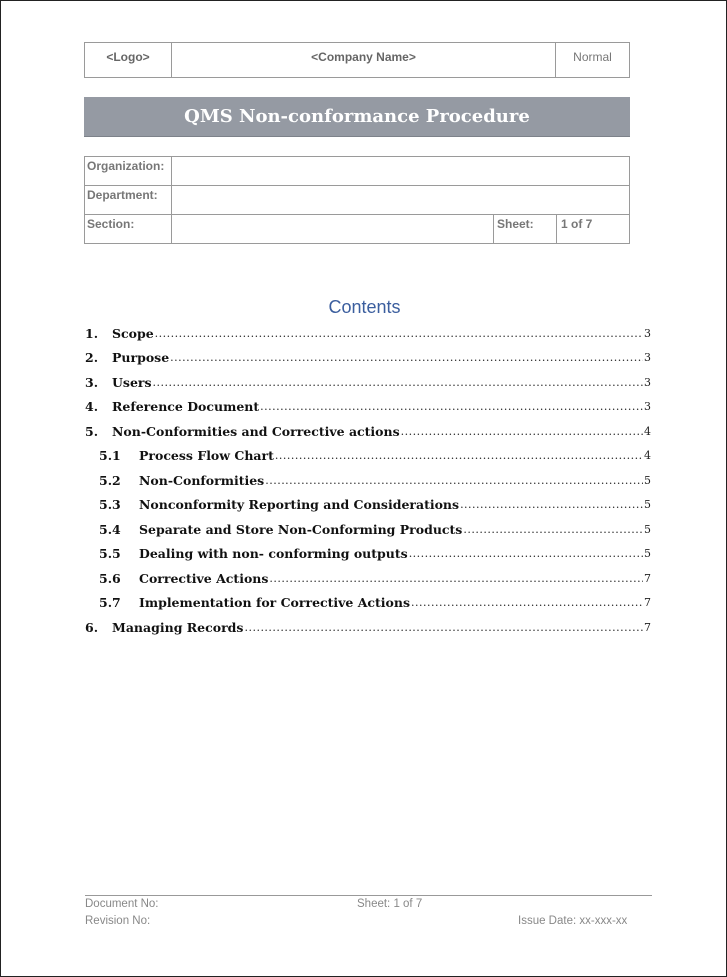 This screenshot has width=727, height=977. I want to click on footer-divider, so click(368, 895).